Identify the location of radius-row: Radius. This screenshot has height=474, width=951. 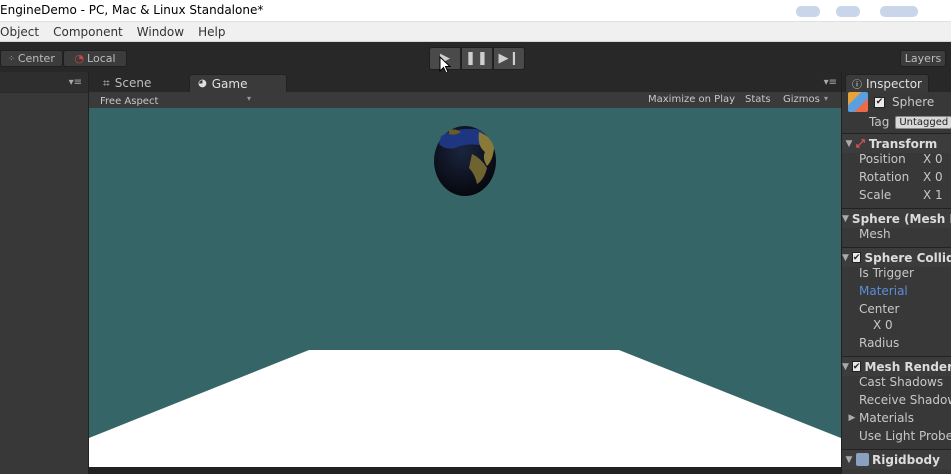
(896, 343).